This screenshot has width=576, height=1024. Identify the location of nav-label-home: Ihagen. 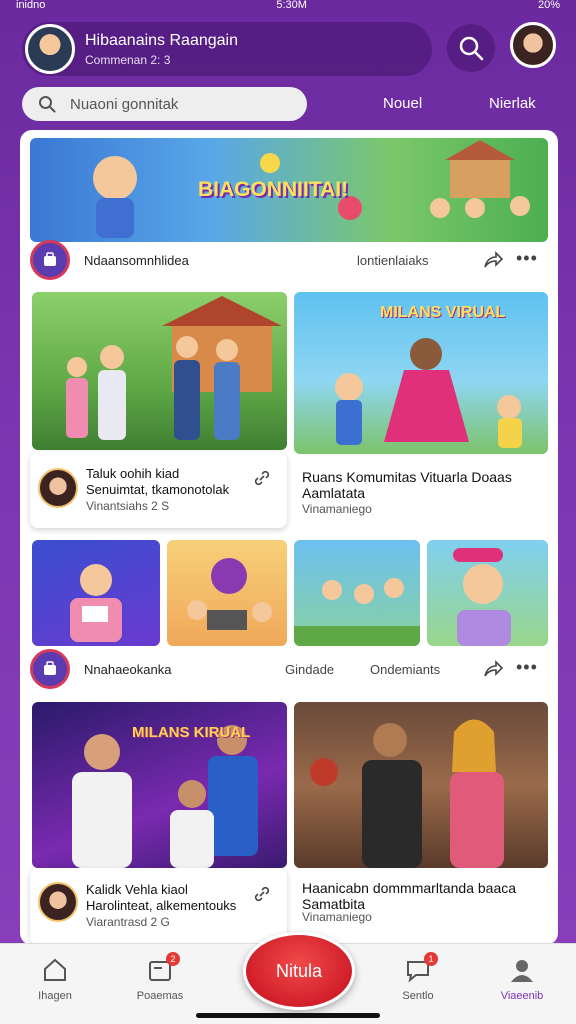
(55, 996).